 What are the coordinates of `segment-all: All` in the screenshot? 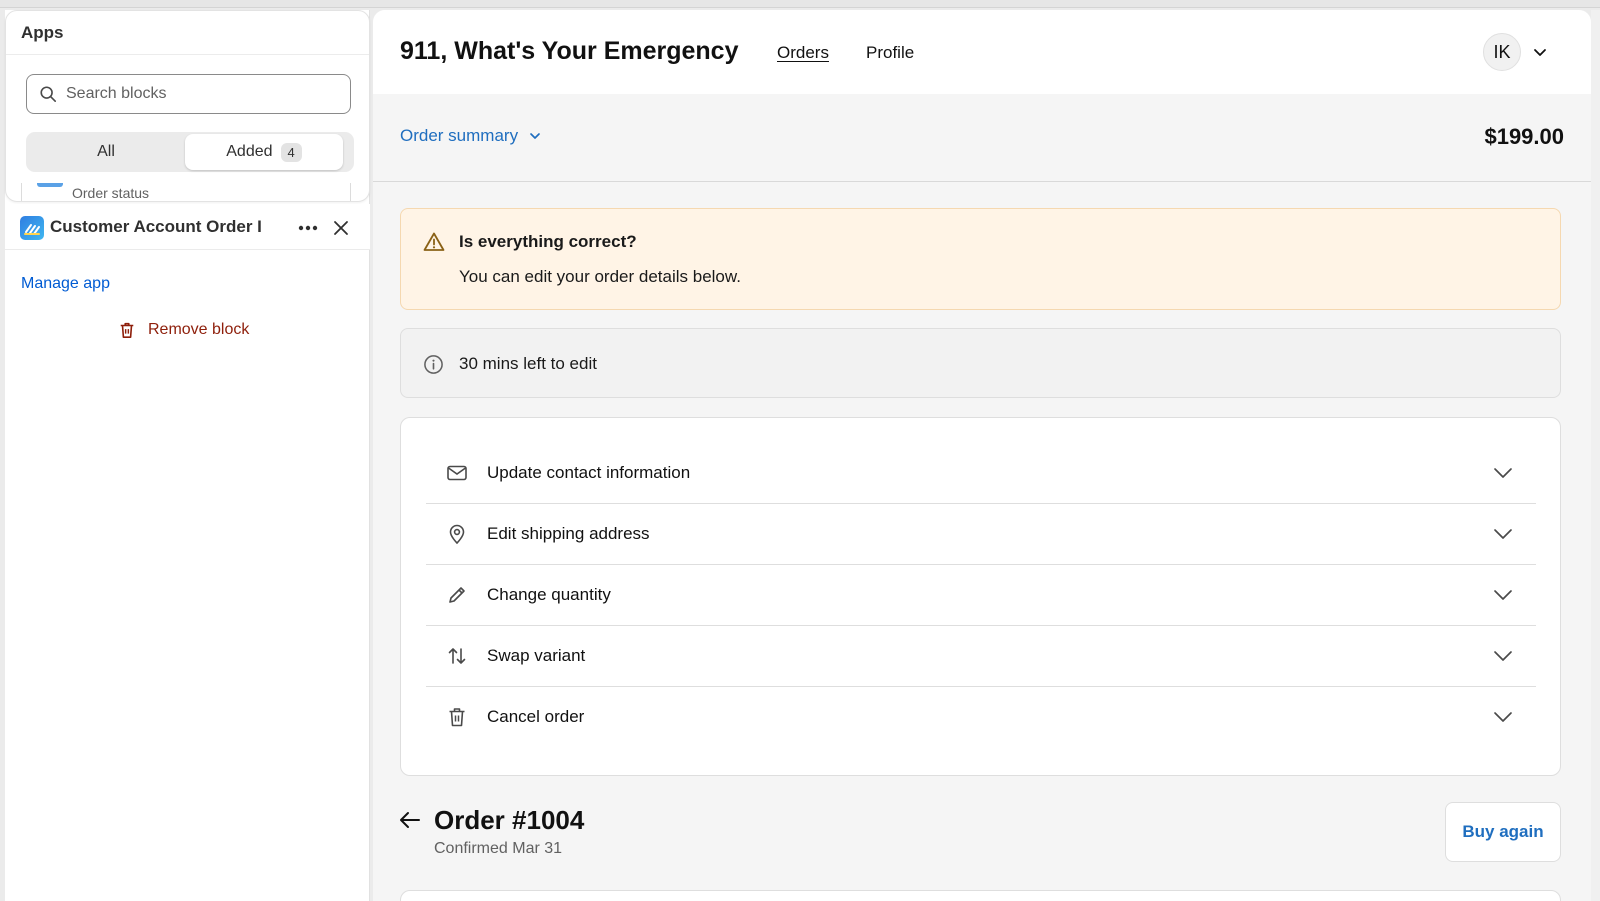 It's located at (106, 152).